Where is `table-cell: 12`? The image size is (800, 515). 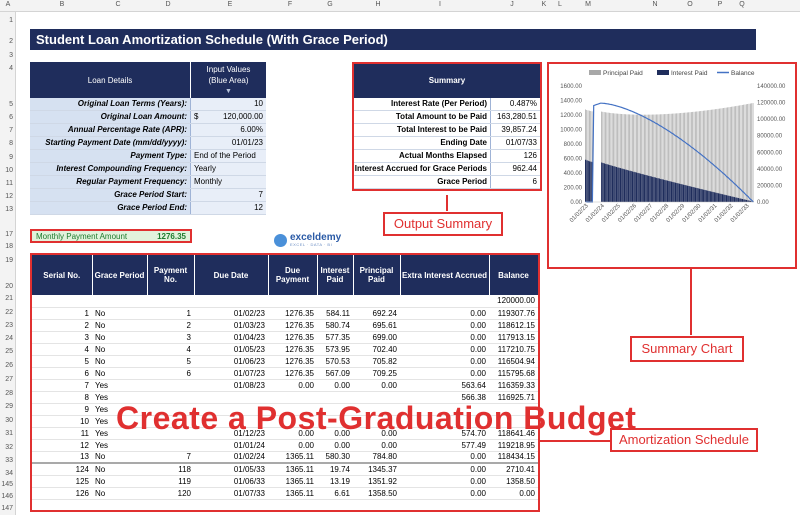
table-cell: 12 is located at coordinates (62, 445).